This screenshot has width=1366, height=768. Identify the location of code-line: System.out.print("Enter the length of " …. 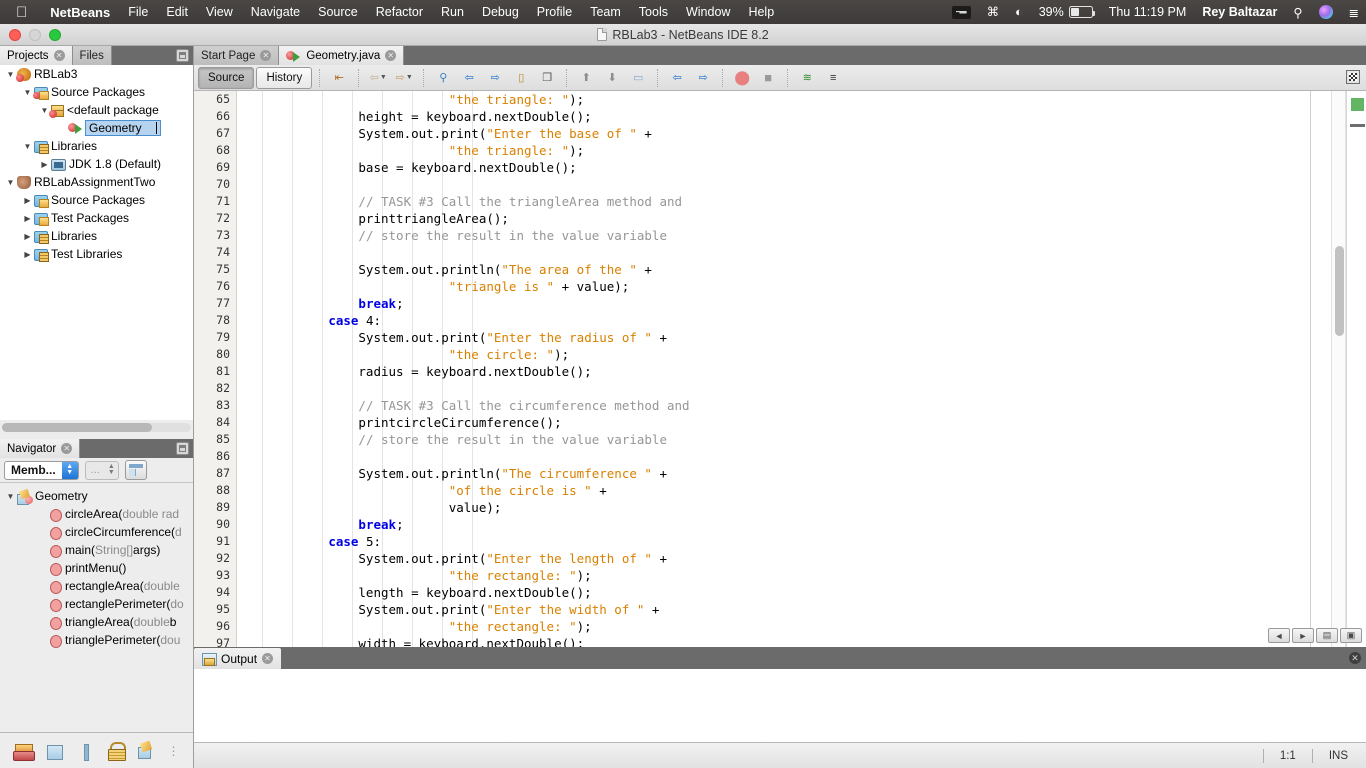
(802, 558).